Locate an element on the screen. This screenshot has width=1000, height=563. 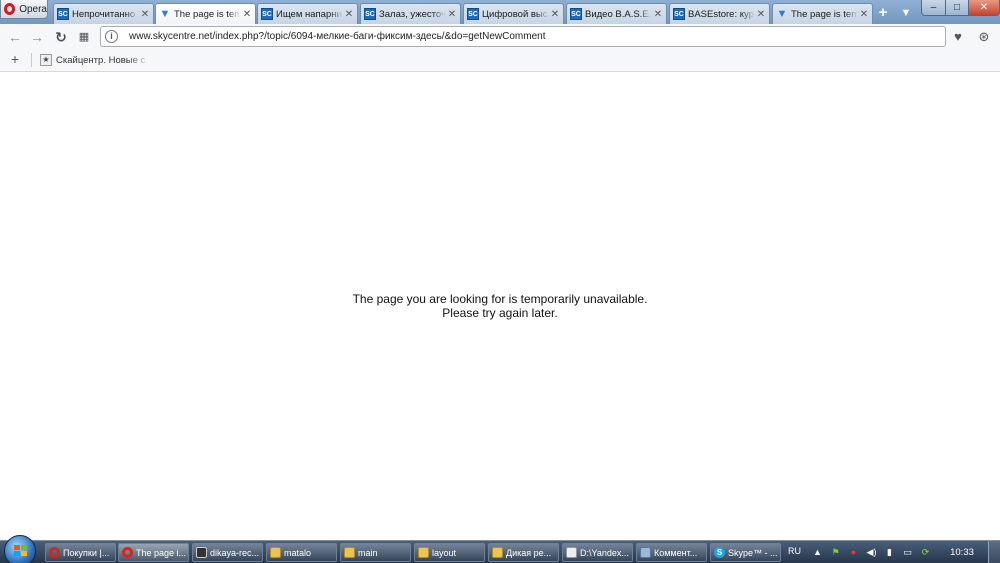
volume-icon: ◀) is located at coordinates (871, 552).